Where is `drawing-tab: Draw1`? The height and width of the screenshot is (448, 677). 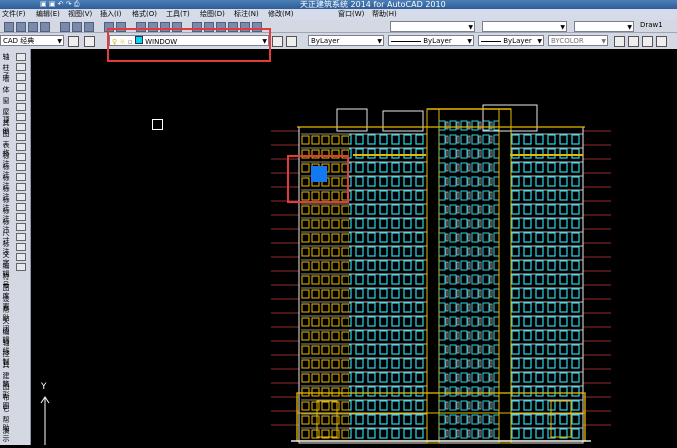 drawing-tab: Draw1 is located at coordinates (651, 25).